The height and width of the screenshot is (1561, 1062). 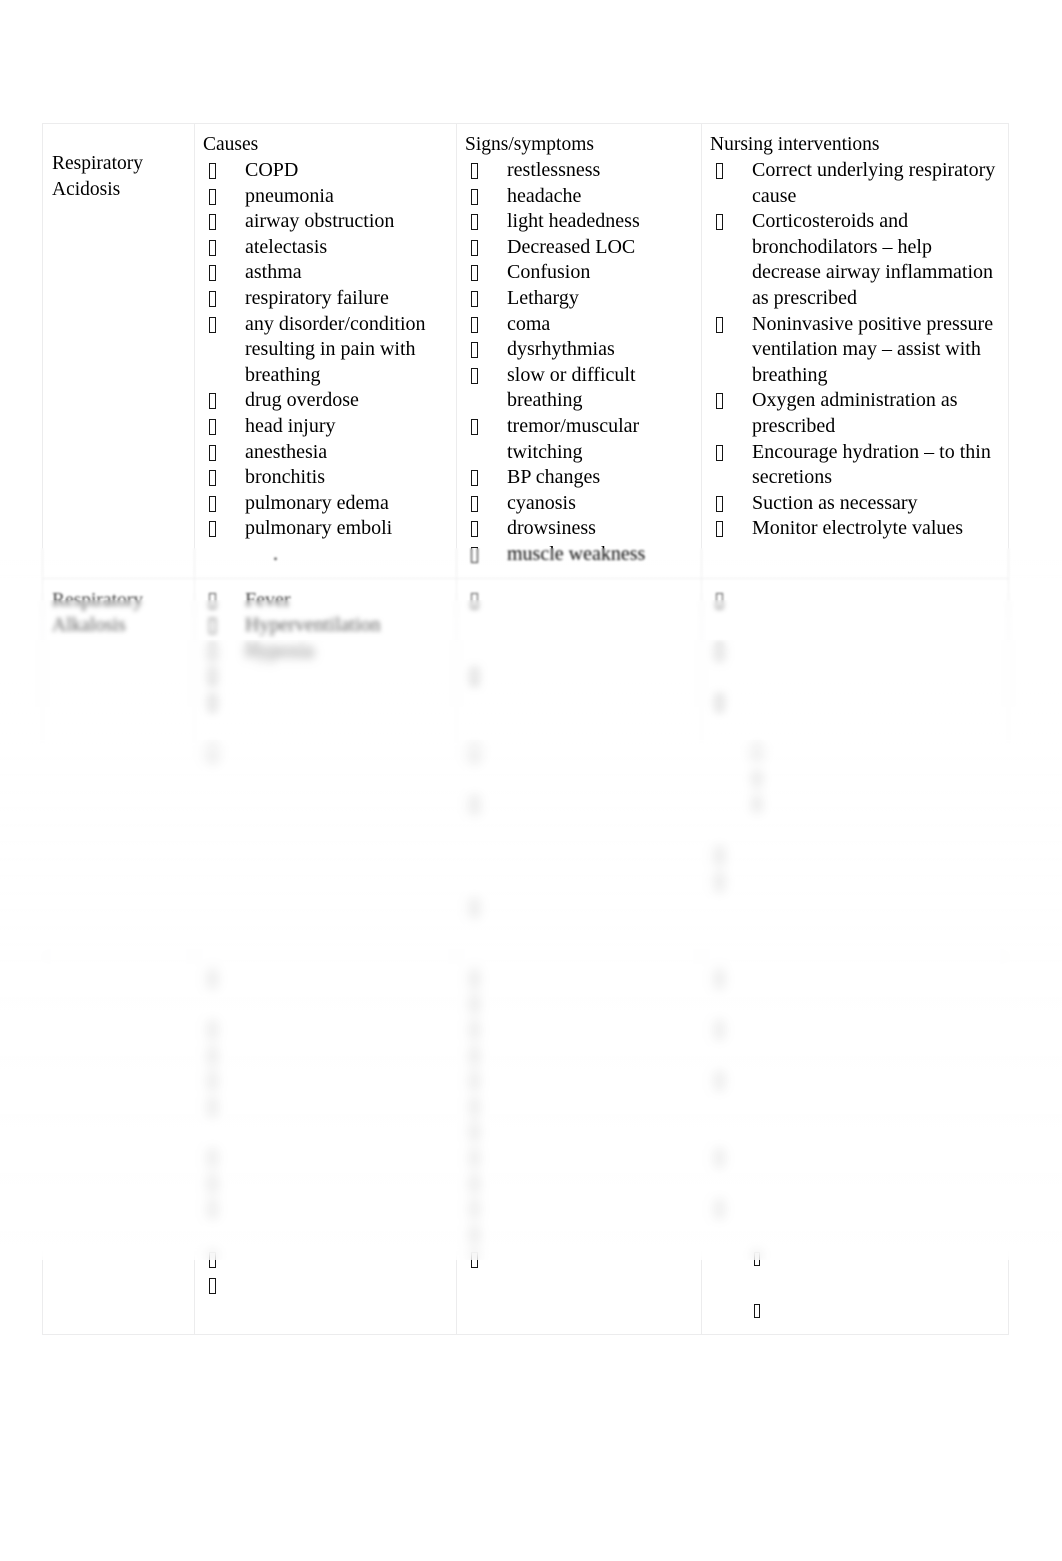 I want to click on list-item-text: asthma, so click(x=273, y=272).